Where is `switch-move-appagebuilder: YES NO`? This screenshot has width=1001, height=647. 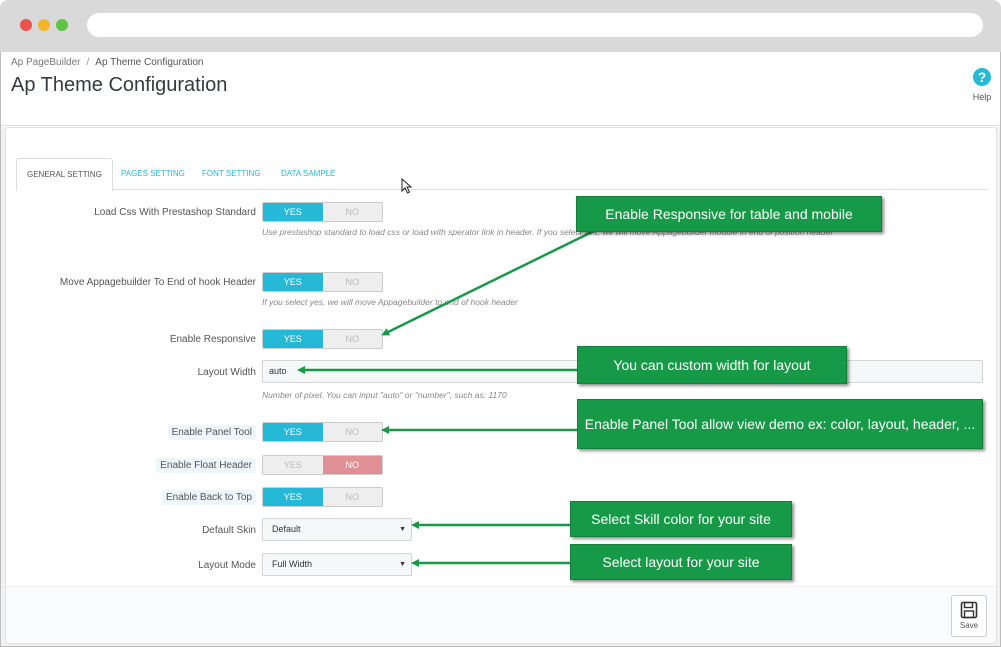 switch-move-appagebuilder: YES NO is located at coordinates (322, 282).